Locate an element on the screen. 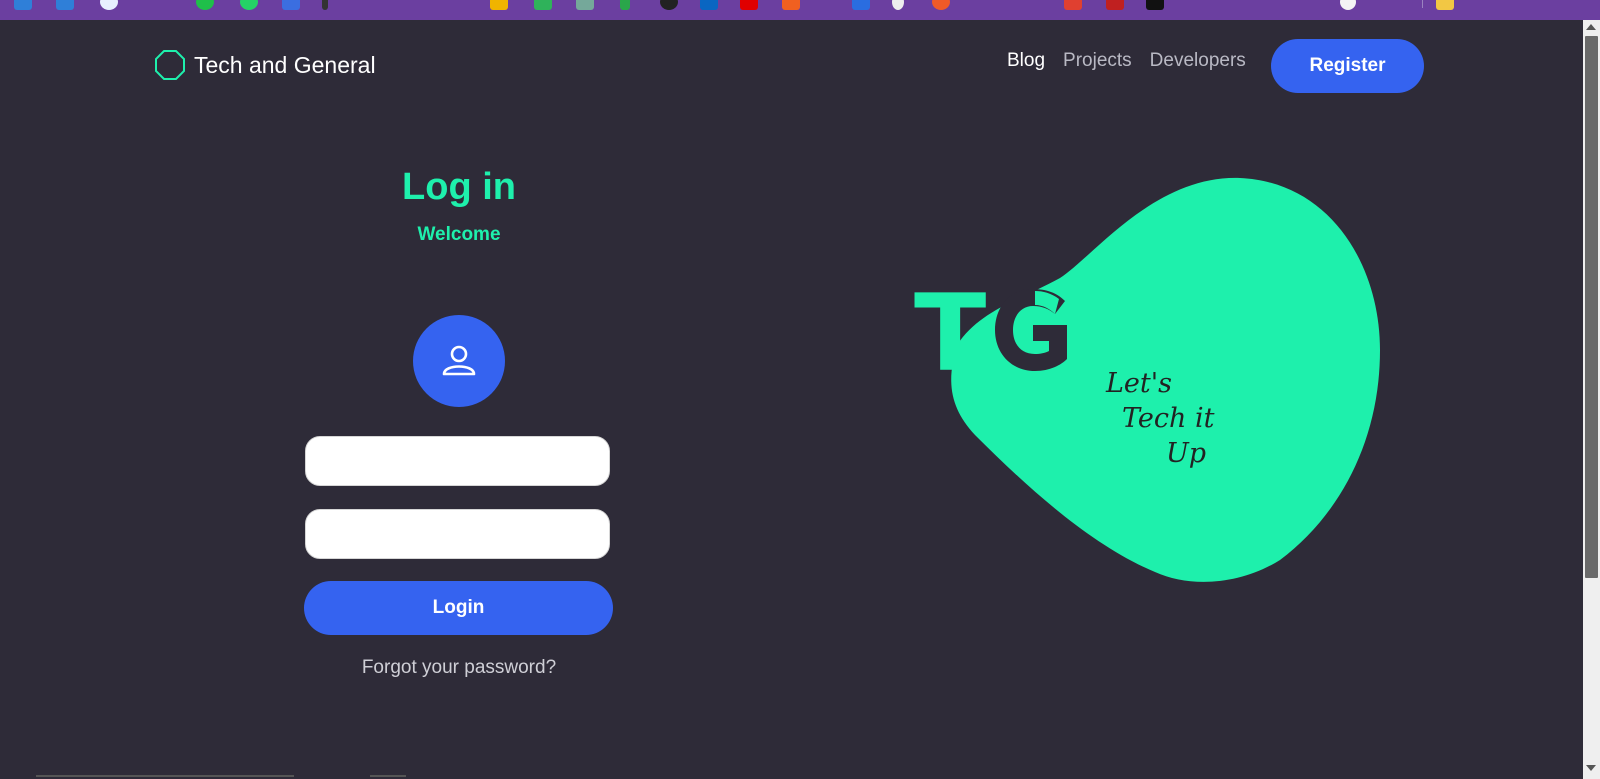  tagline-line-1: Let's is located at coordinates (1139, 383).